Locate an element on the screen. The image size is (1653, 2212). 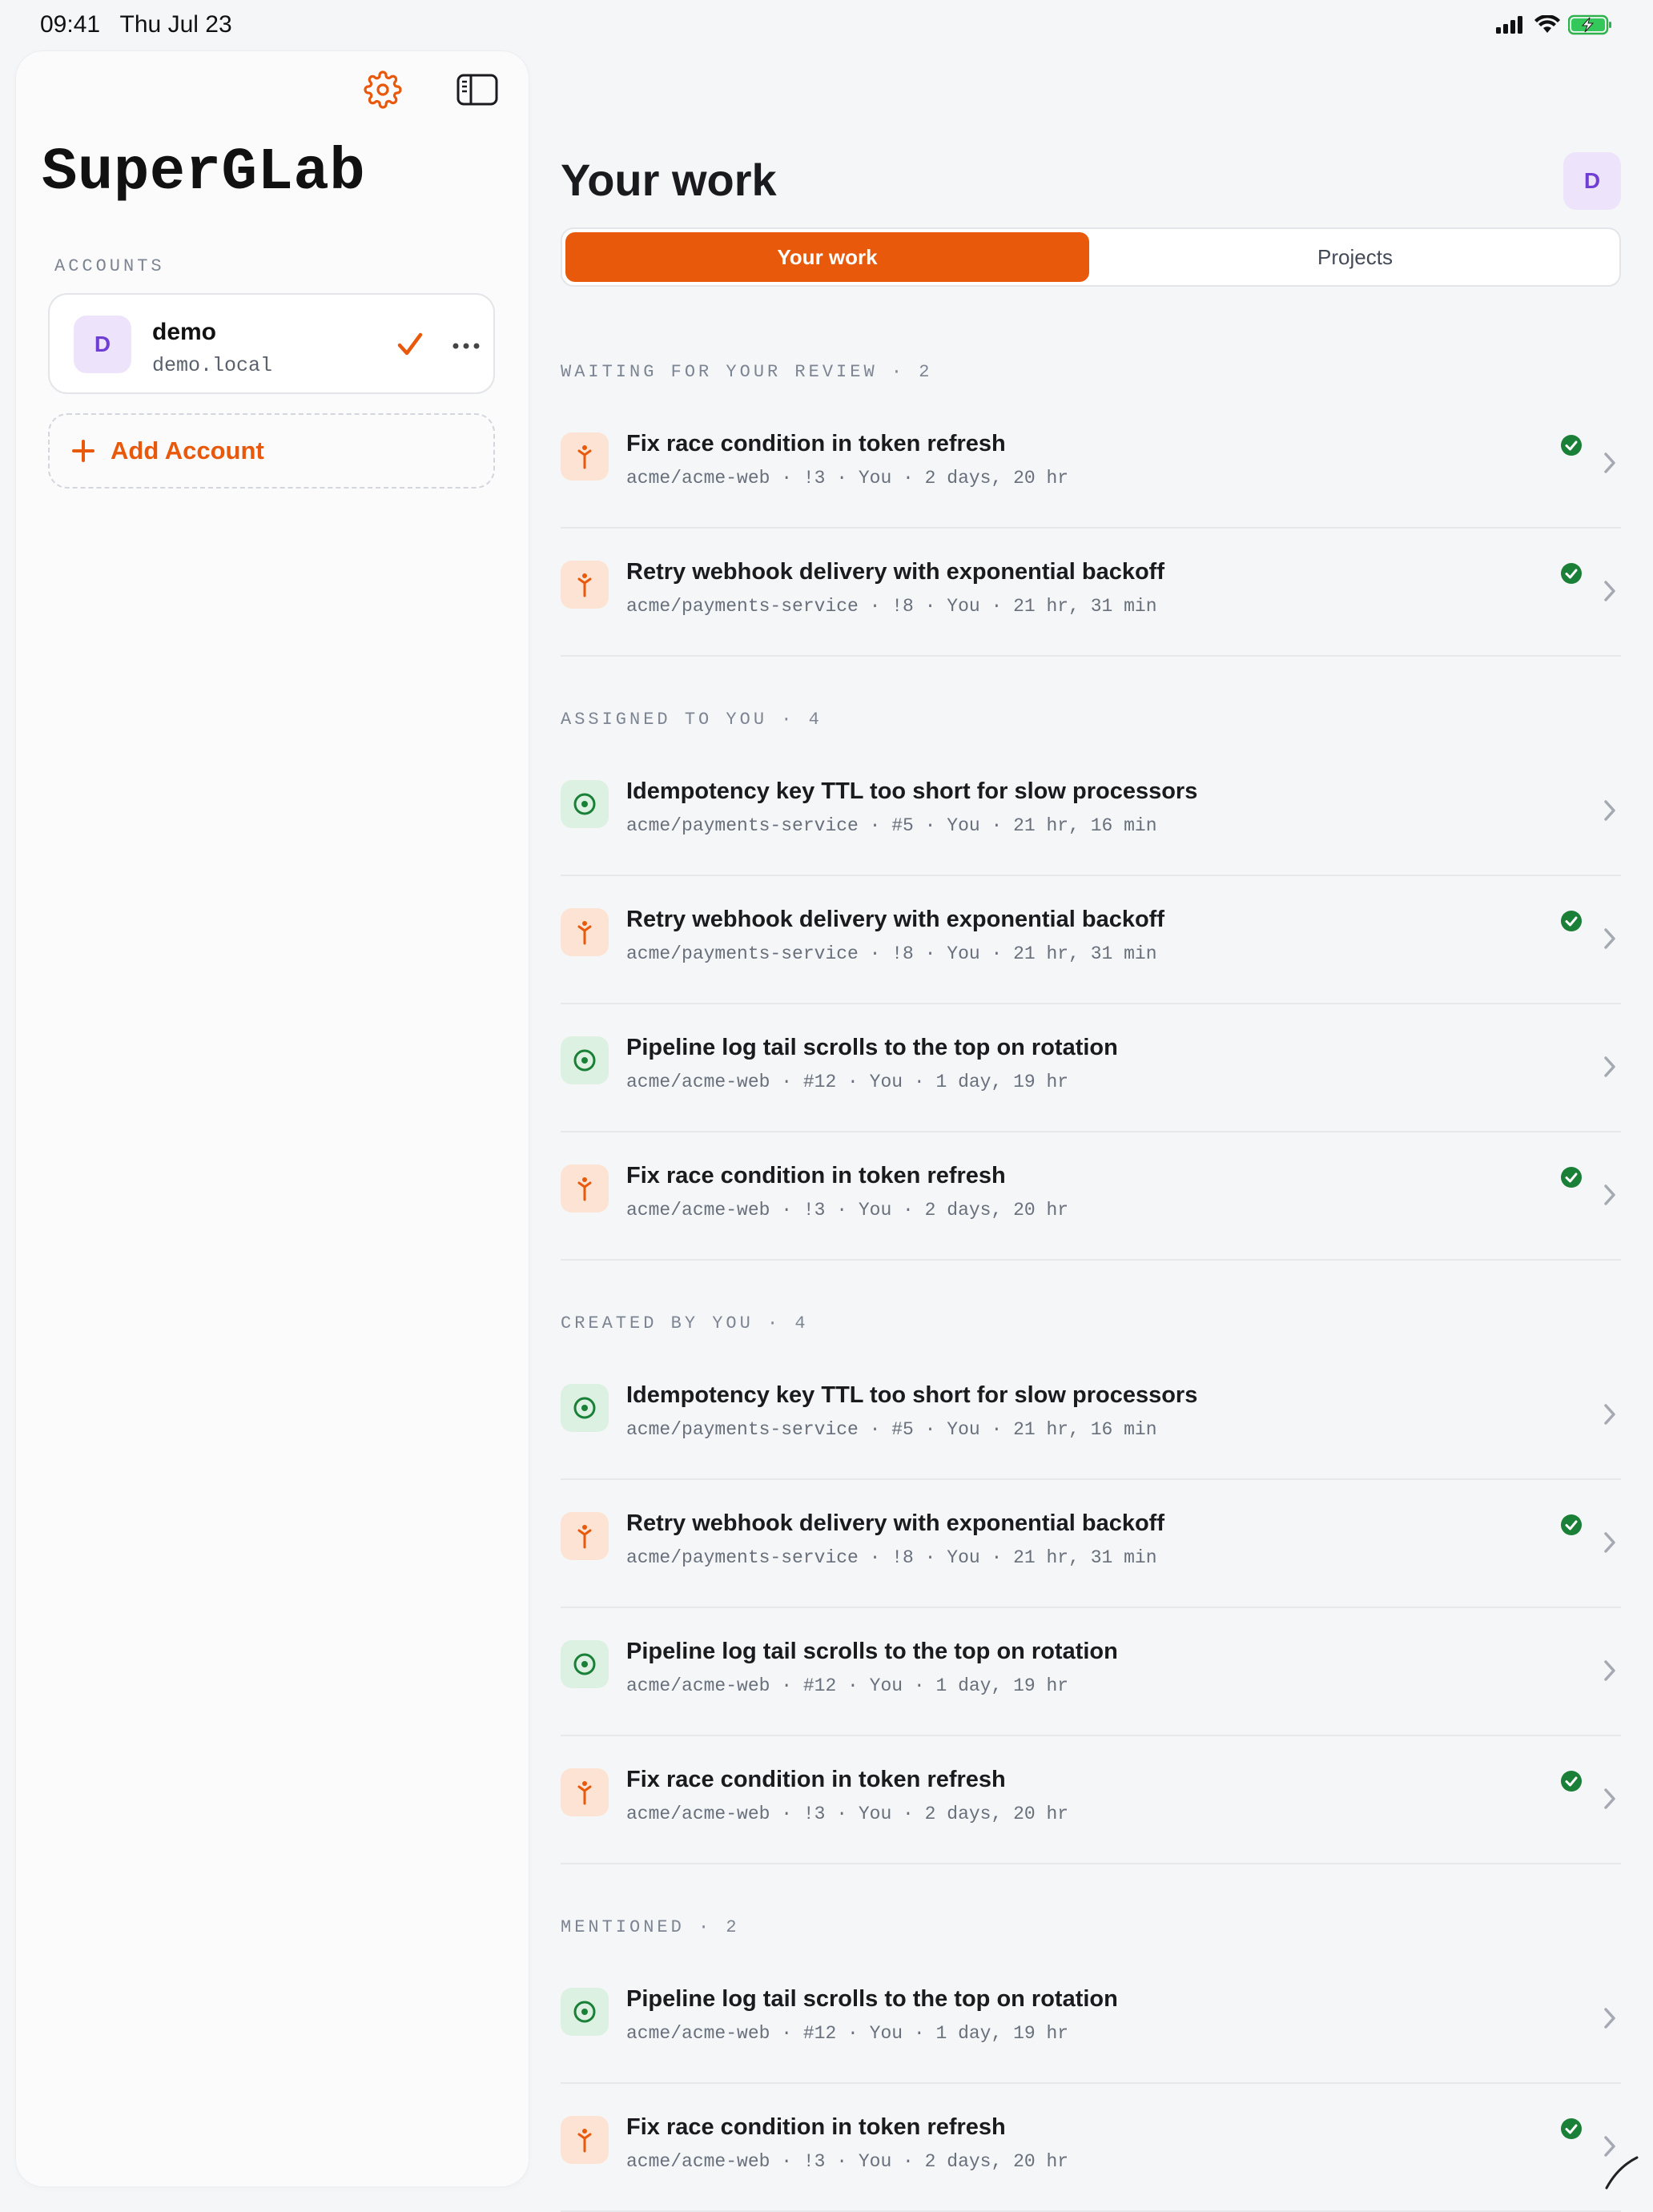
status-time: 09:41 is located at coordinates (70, 24).